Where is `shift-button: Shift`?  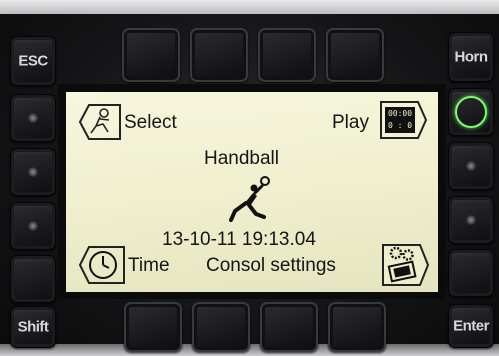
shift-button: Shift is located at coordinates (33, 327).